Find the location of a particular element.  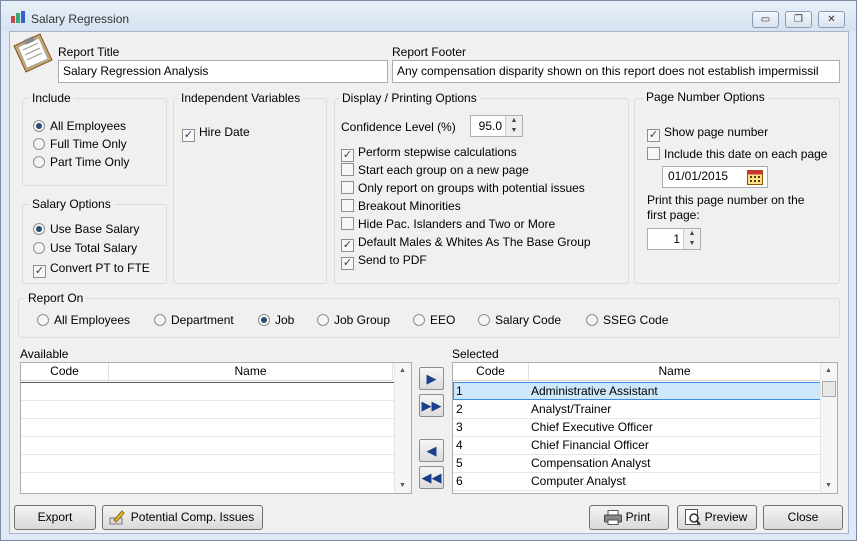

report-on-all-employees-radio: All Employees is located at coordinates (83, 321).